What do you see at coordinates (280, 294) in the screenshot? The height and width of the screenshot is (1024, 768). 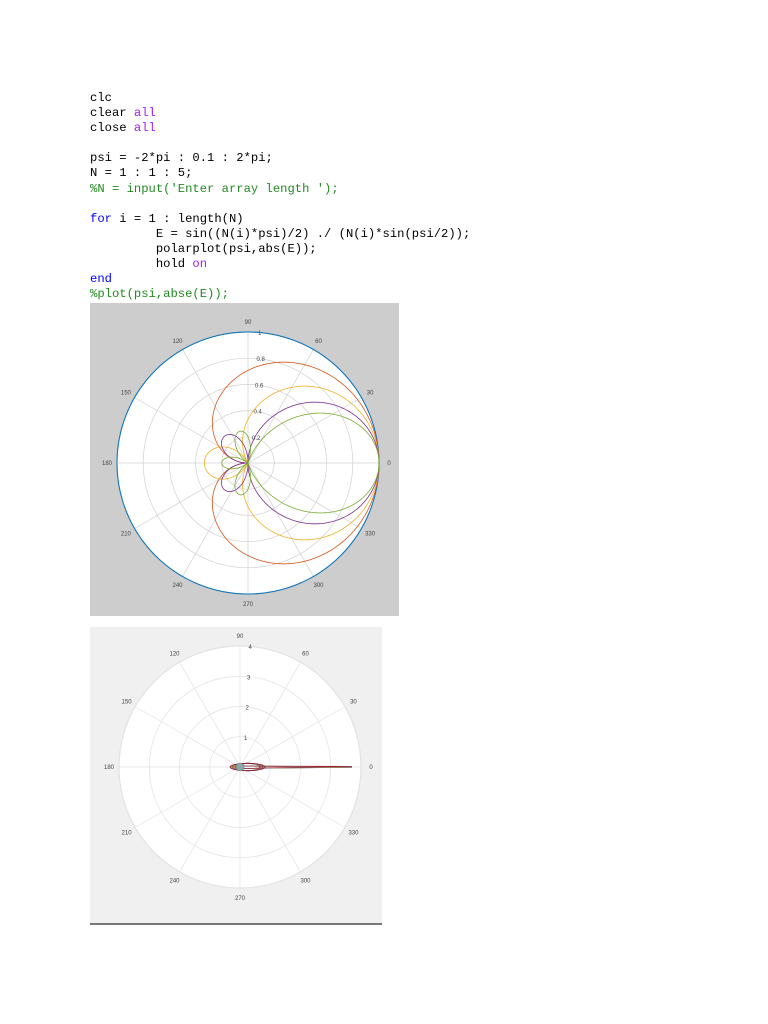 I see `code-line: %plot(psi,abse(E));` at bounding box center [280, 294].